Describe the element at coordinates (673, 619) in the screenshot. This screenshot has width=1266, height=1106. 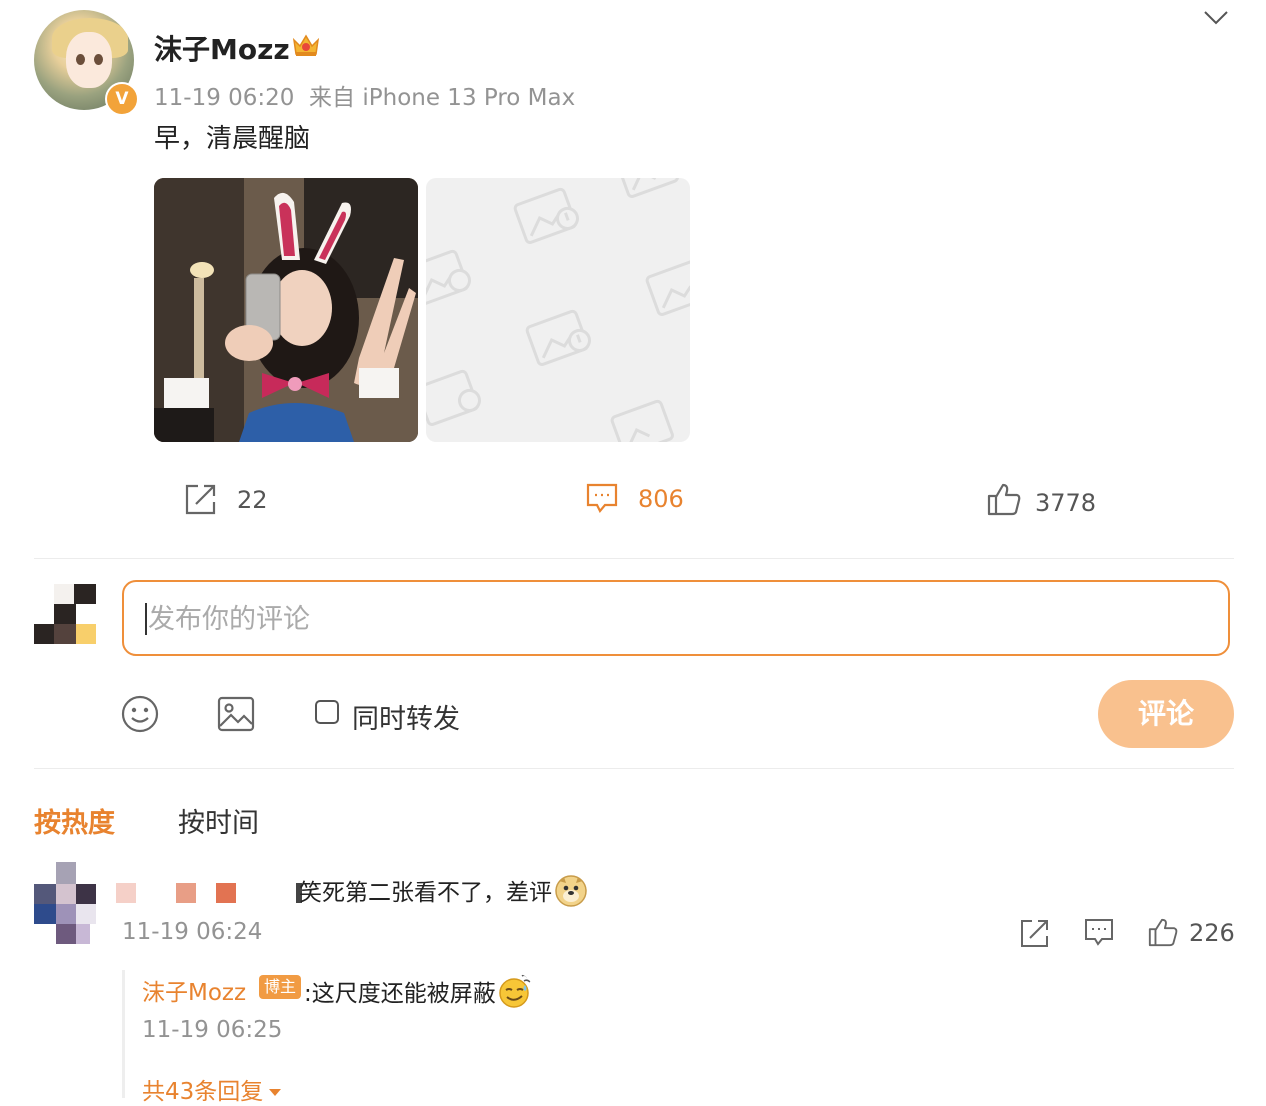
I see `comment-input` at that location.